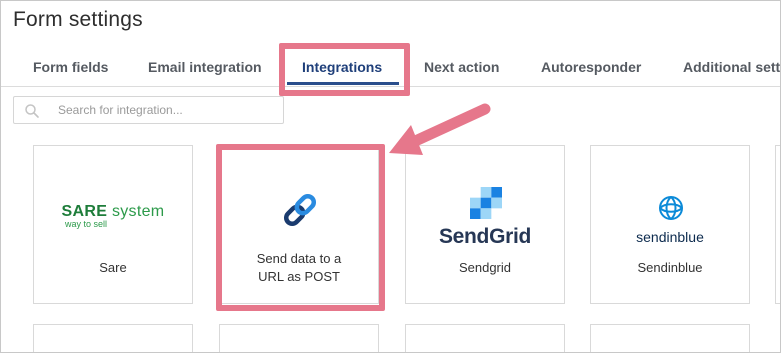 The height and width of the screenshot is (353, 781). Describe the element at coordinates (485, 267) in the screenshot. I see `integration-label: Sendgrid` at that location.